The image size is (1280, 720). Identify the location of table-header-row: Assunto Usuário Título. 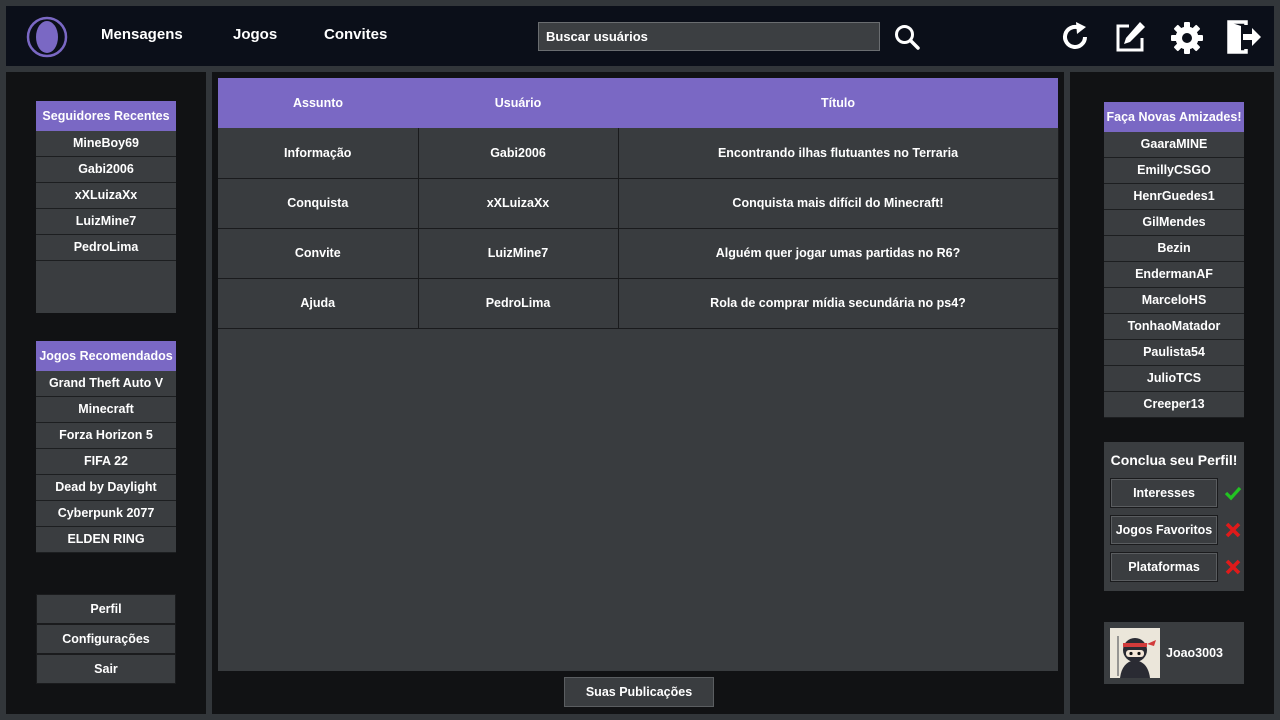
(638, 103).